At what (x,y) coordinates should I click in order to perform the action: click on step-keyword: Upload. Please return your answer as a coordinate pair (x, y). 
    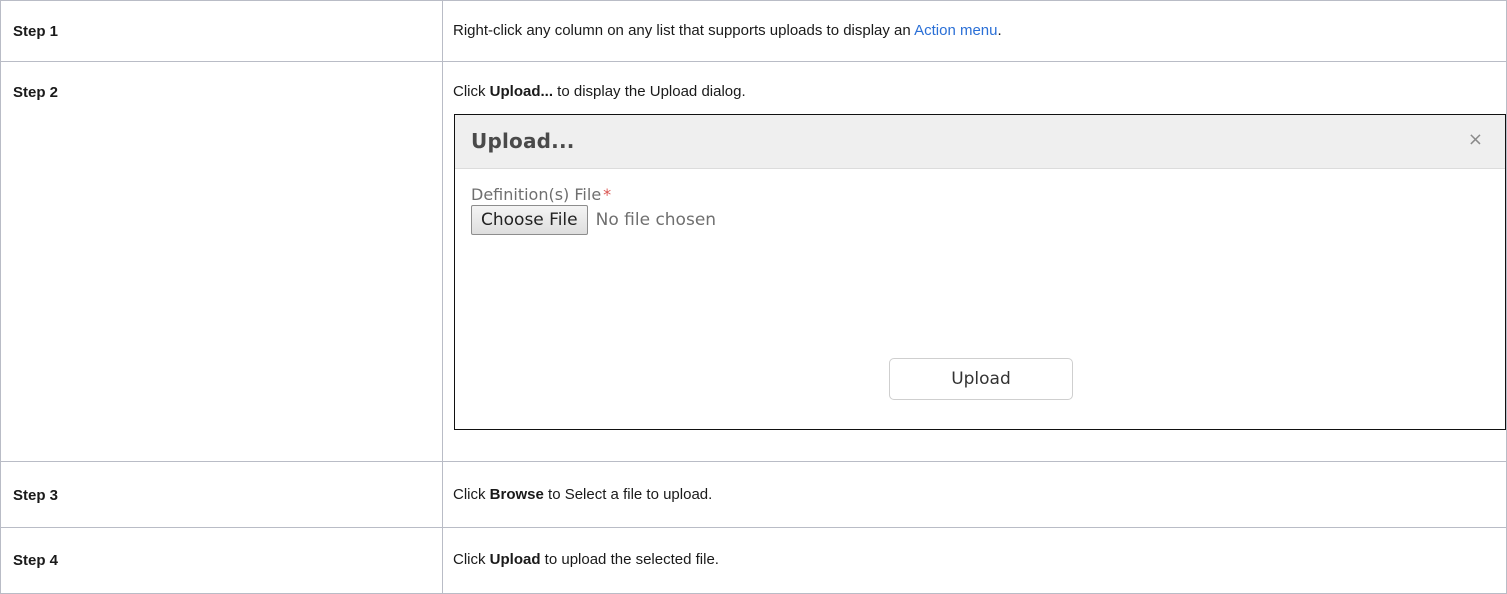
    Looking at the image, I should click on (515, 559).